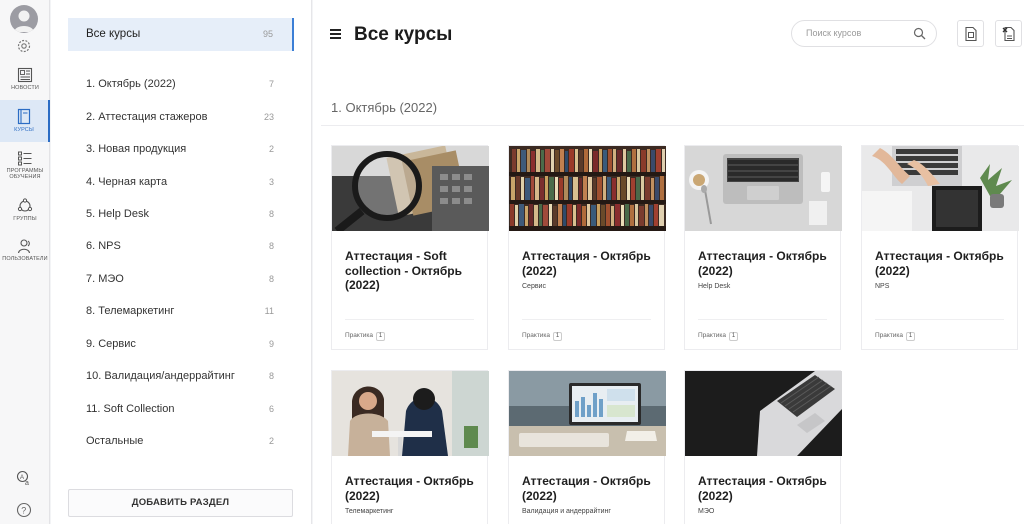  What do you see at coordinates (271, 84) in the screenshot?
I see `section-count: 7` at bounding box center [271, 84].